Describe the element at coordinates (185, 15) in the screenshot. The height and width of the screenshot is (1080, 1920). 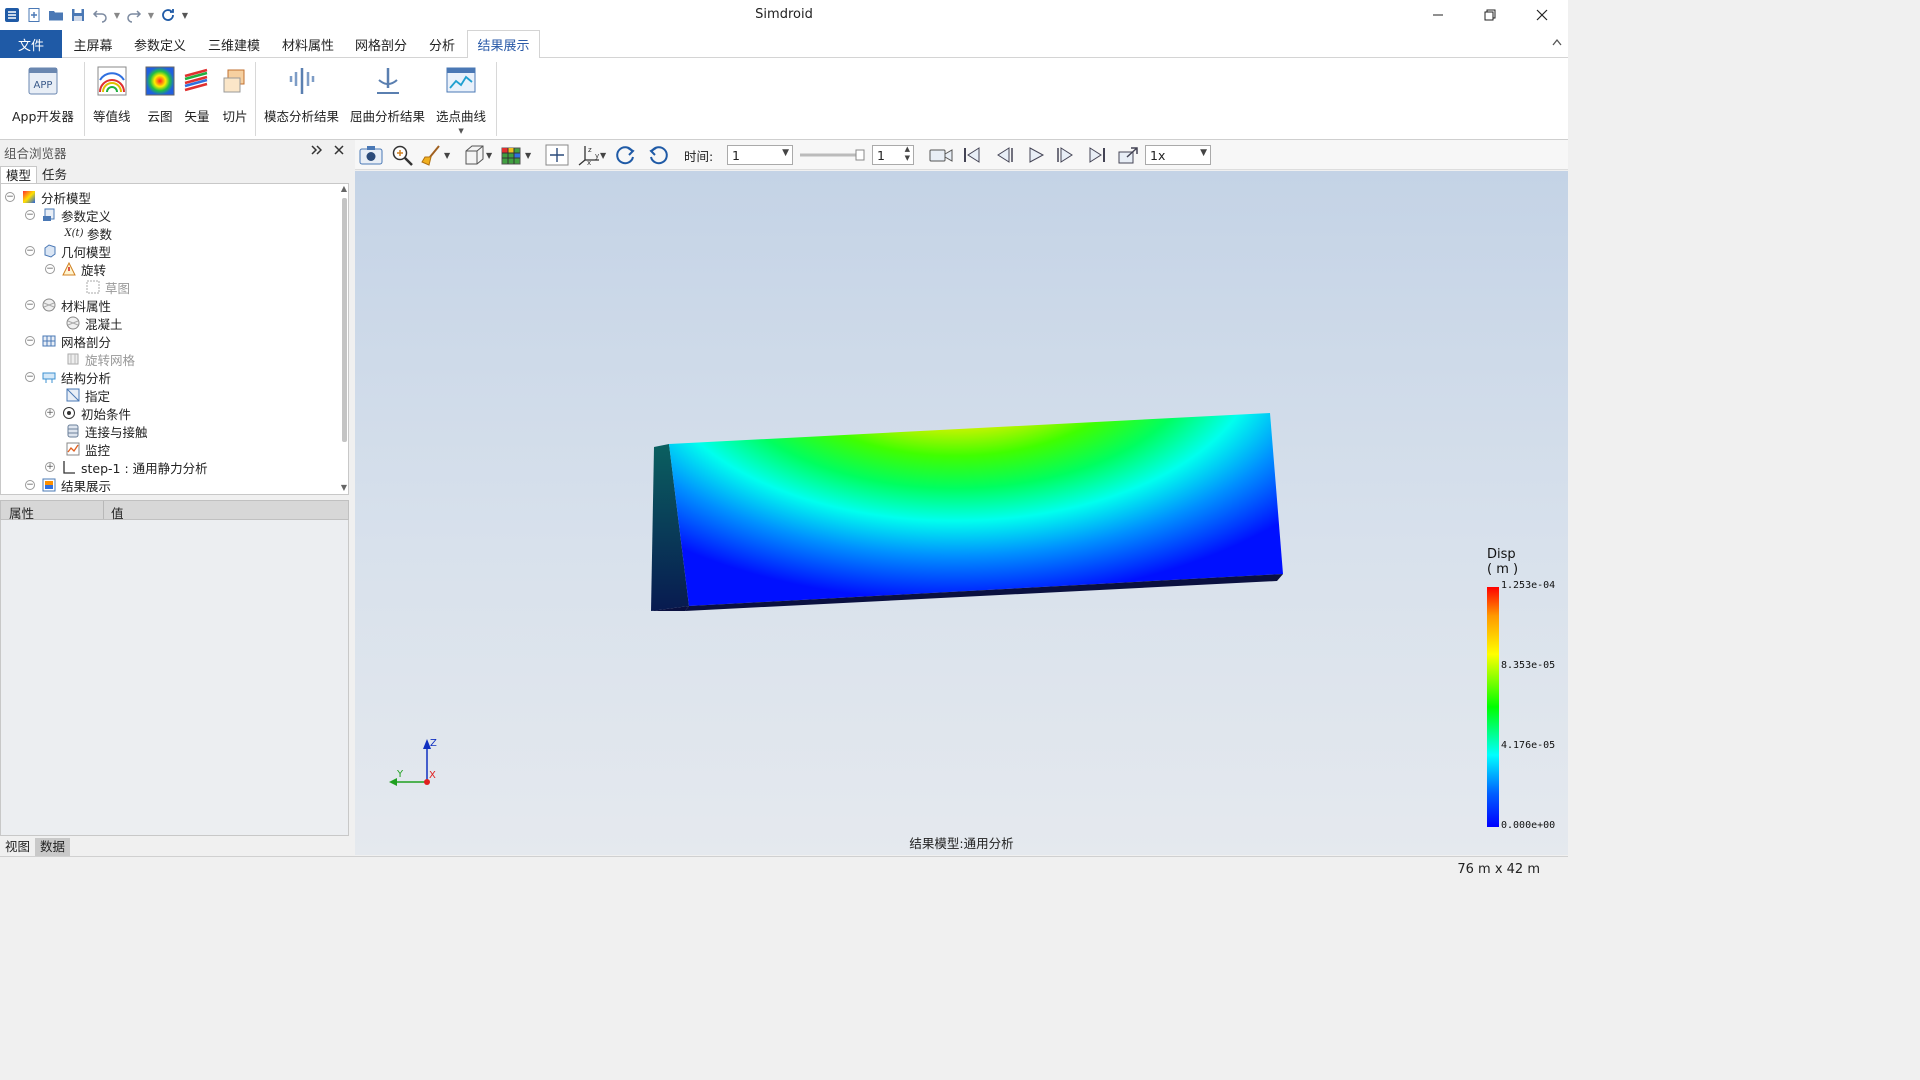
I see `customize-qat-icon: ▼` at that location.